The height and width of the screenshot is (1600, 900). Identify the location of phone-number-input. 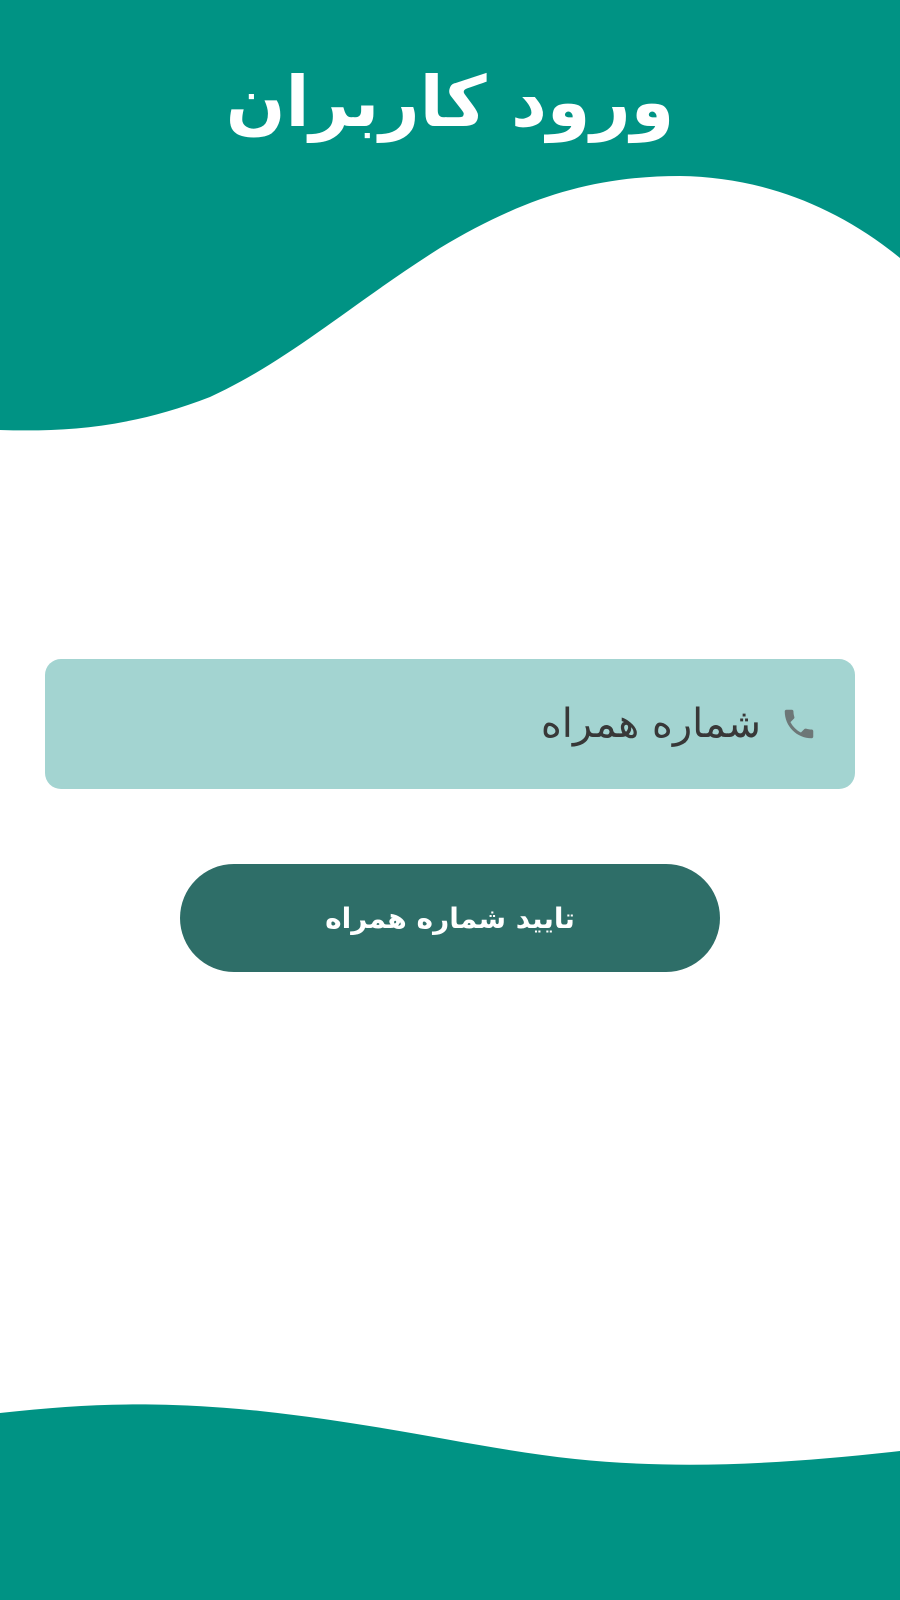
(428, 724).